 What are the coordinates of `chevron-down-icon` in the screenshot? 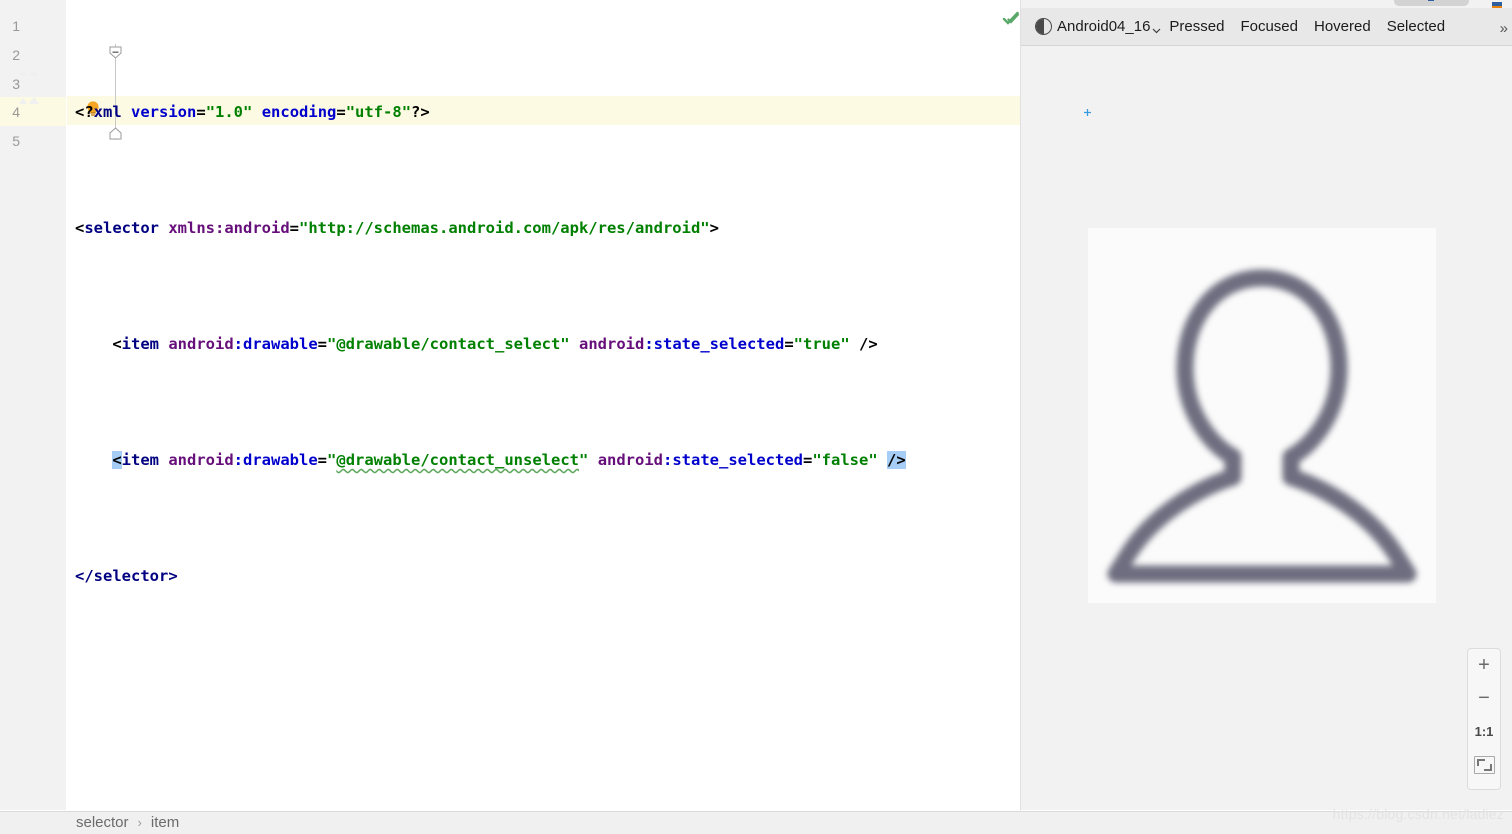 It's located at (1156, 28).